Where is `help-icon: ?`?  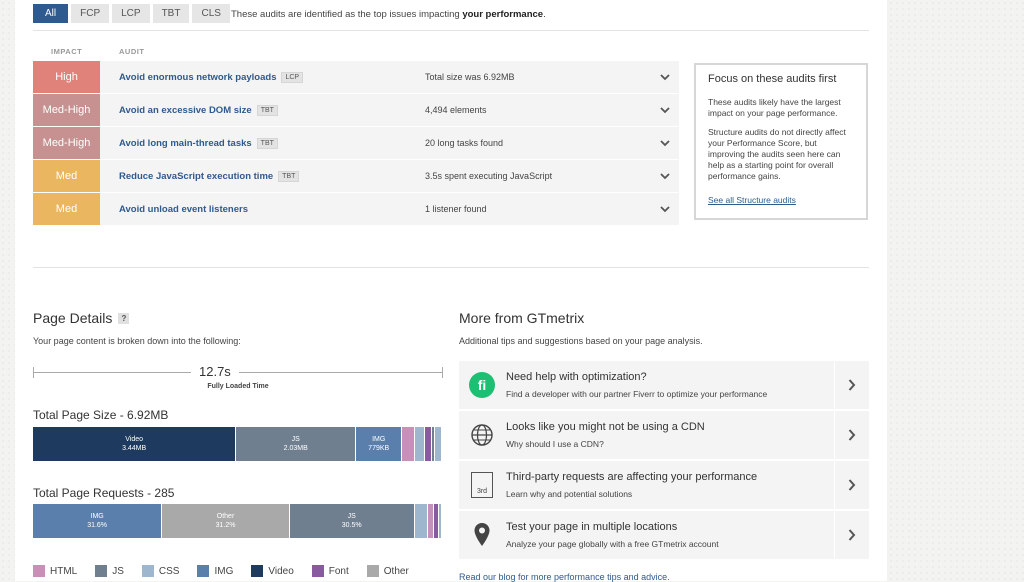 help-icon: ? is located at coordinates (124, 318).